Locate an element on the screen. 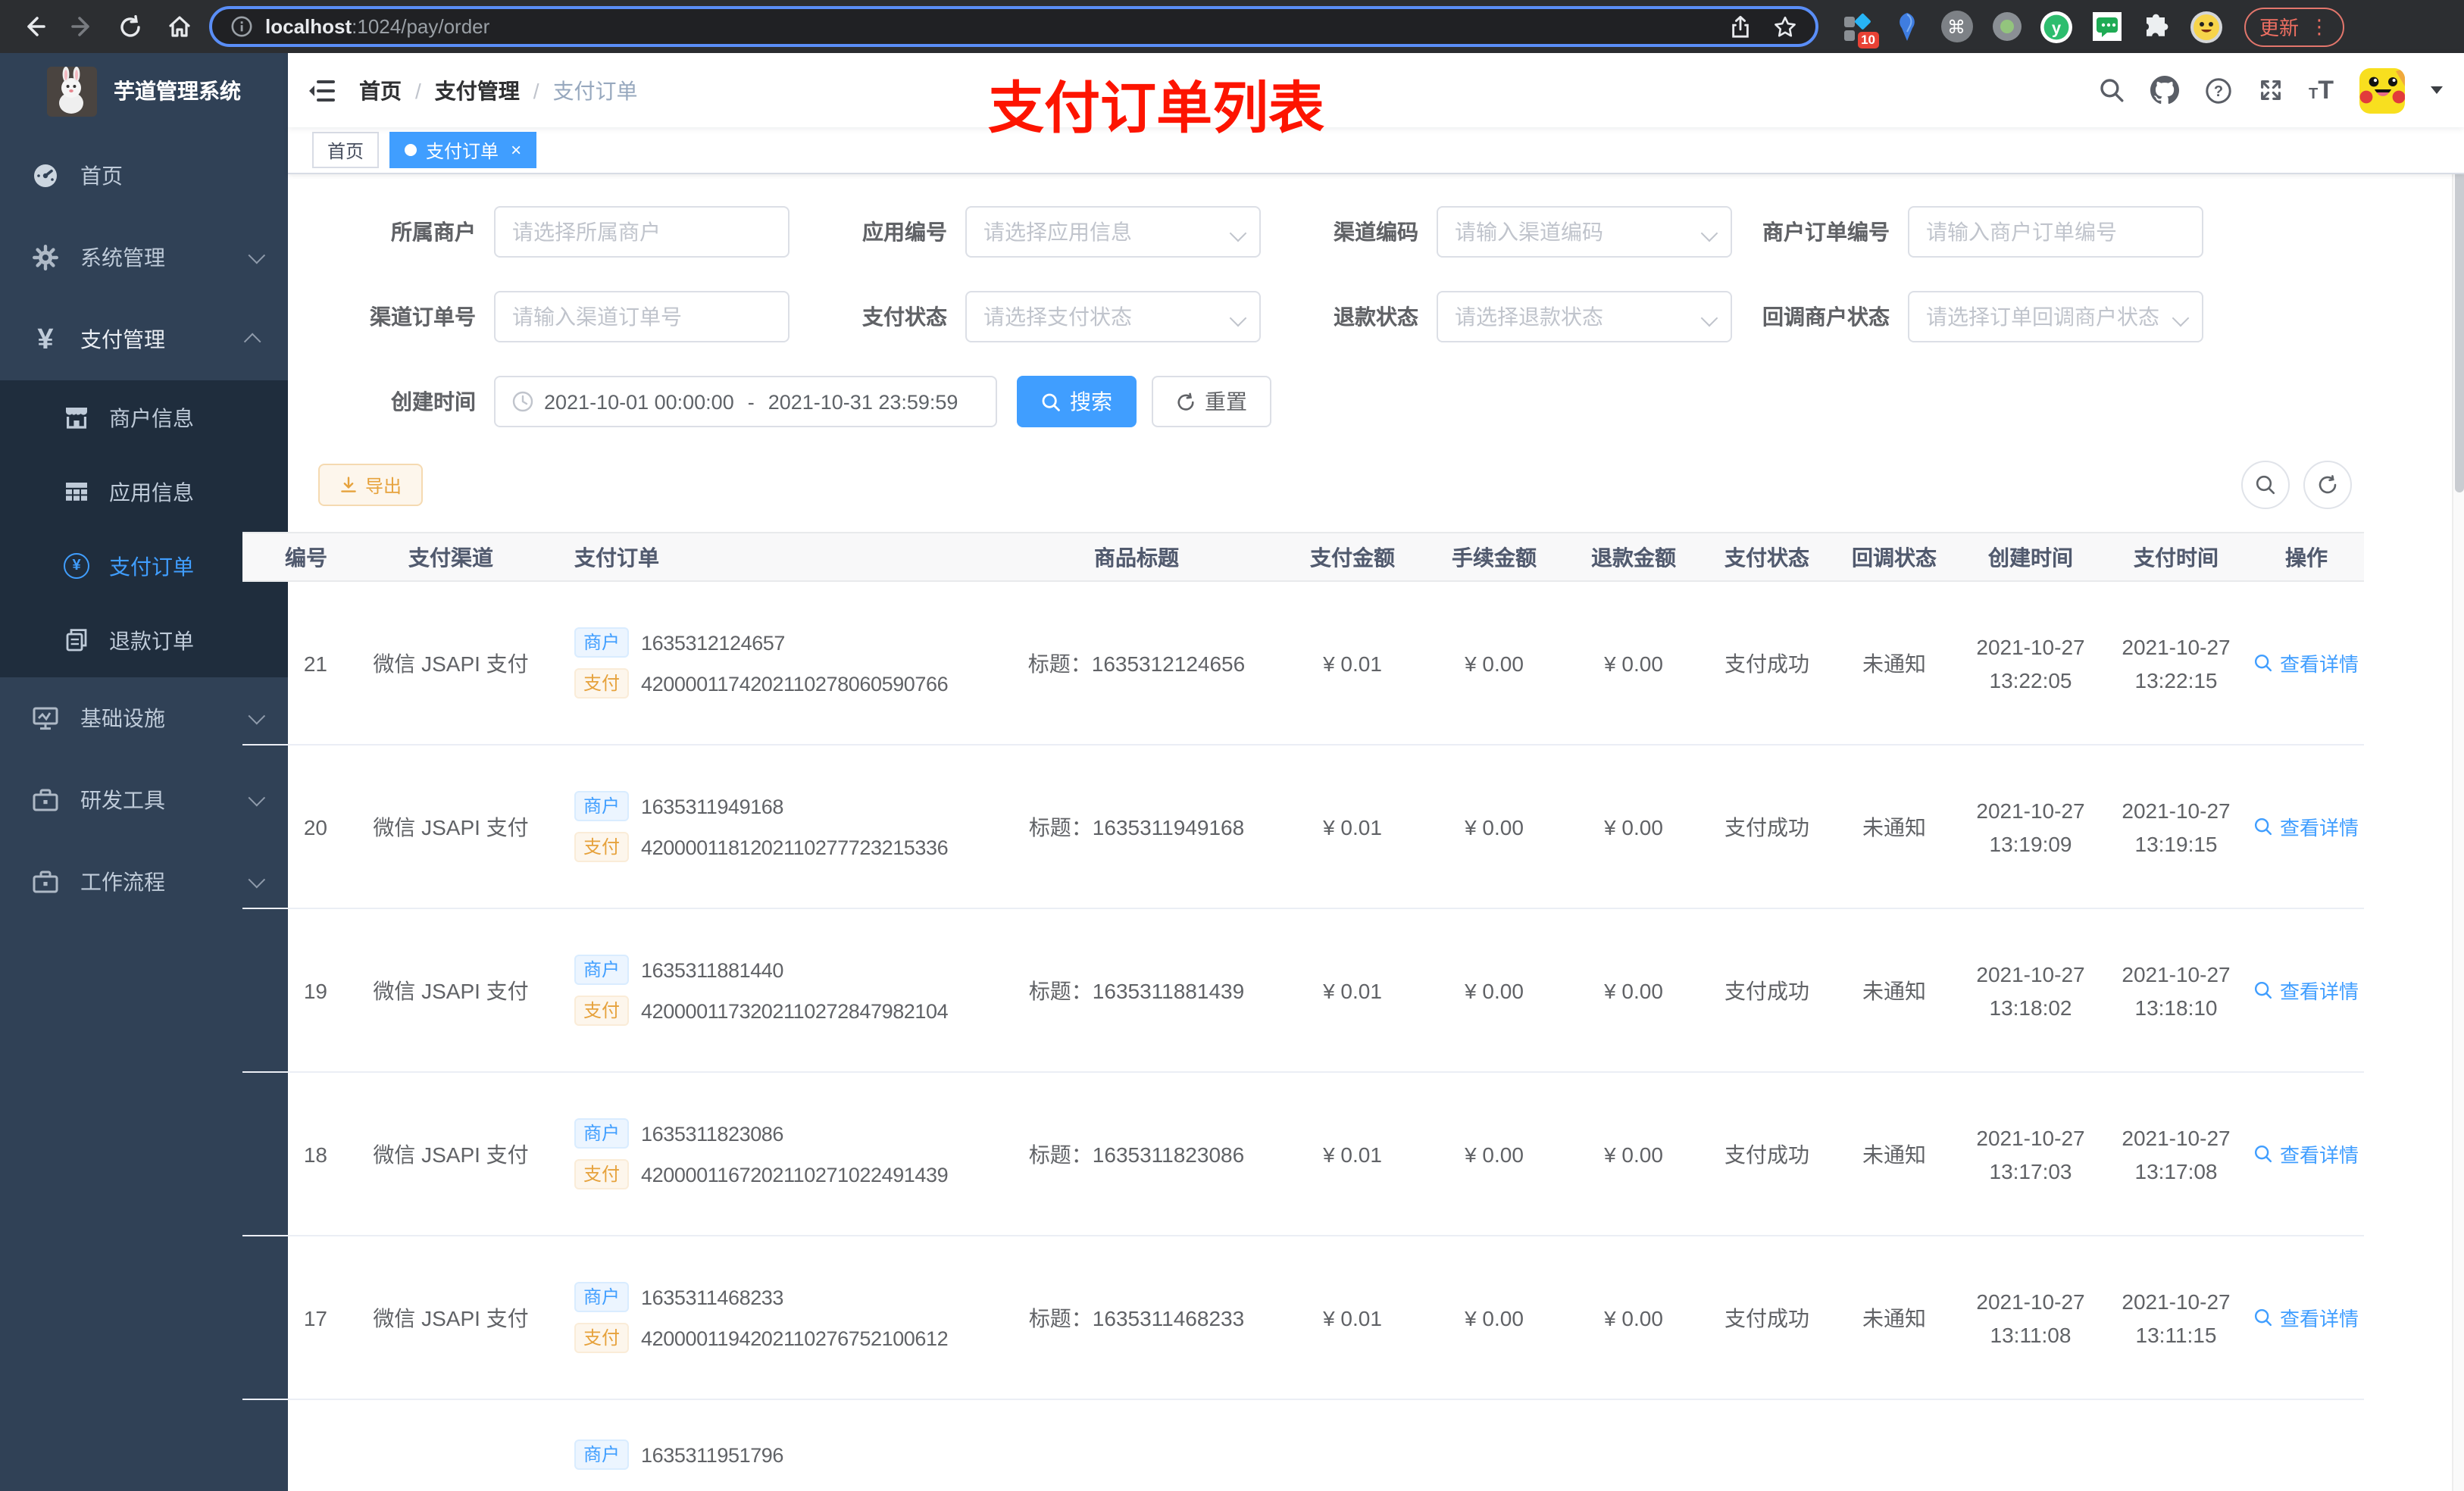  fullscreen-icon is located at coordinates (2270, 90).